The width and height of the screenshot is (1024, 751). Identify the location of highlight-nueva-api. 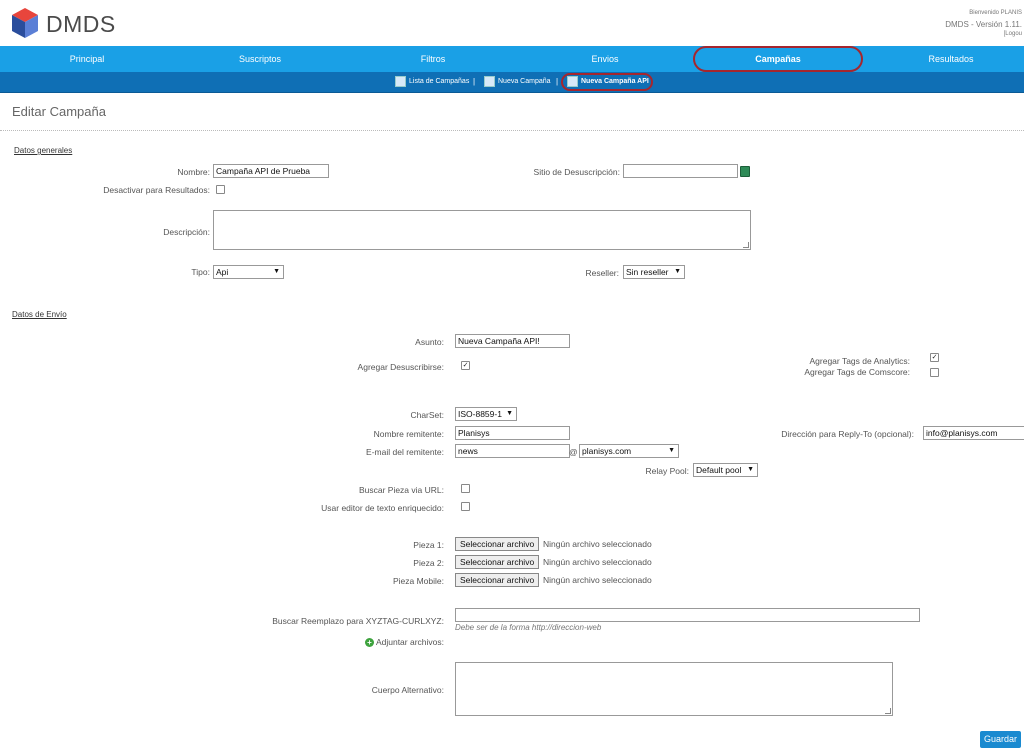
(607, 82).